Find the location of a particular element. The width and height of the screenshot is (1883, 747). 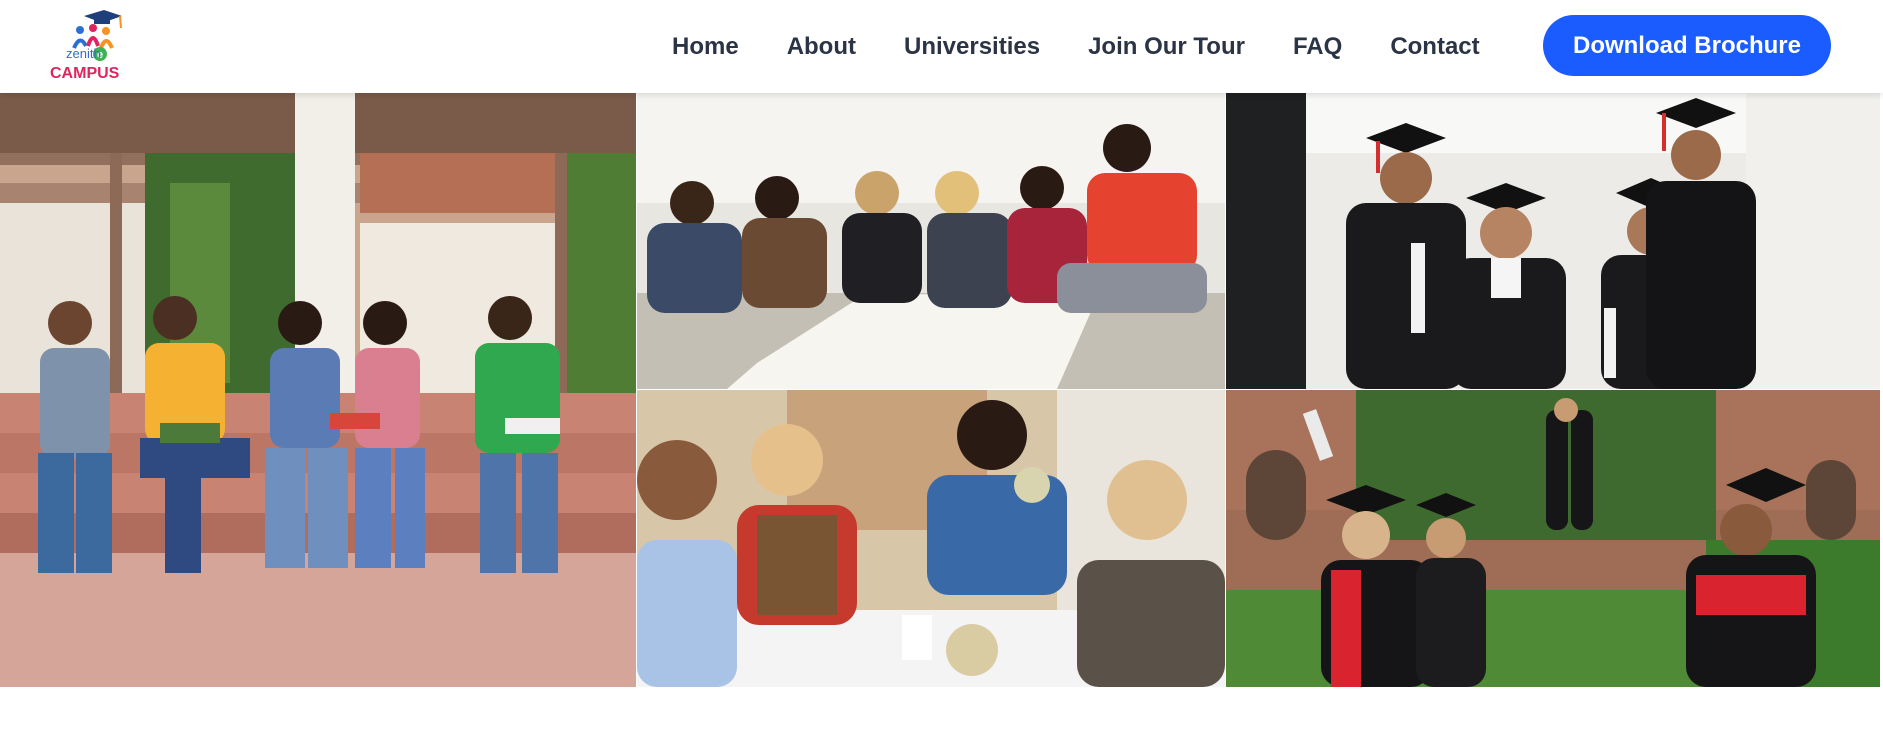

students-lunch-photo is located at coordinates (931, 538).